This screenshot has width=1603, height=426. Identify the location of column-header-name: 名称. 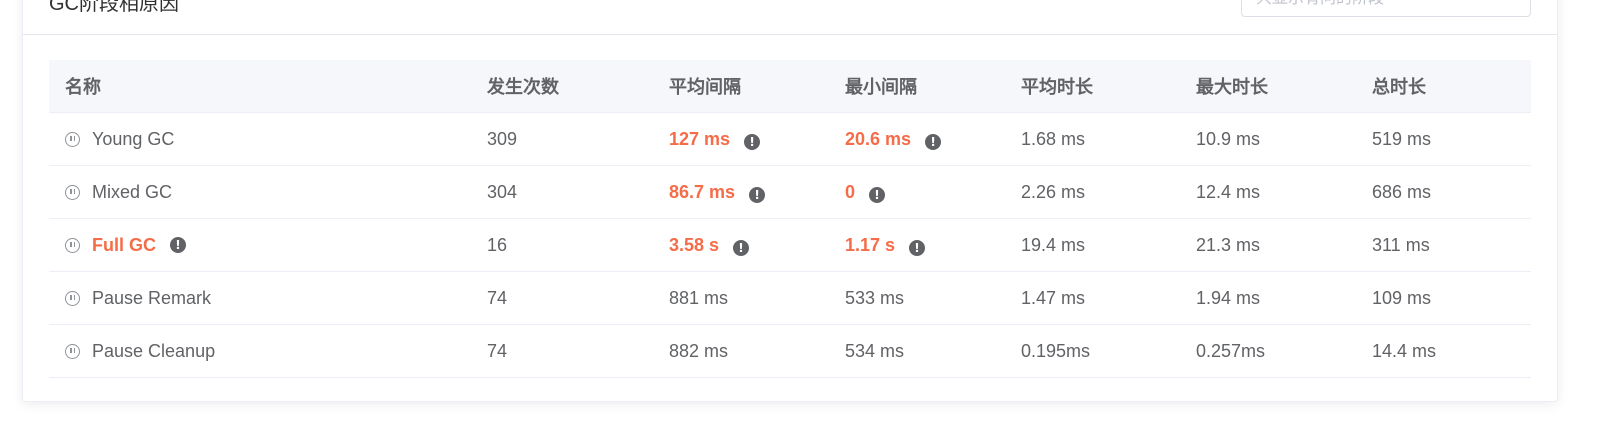
(260, 86).